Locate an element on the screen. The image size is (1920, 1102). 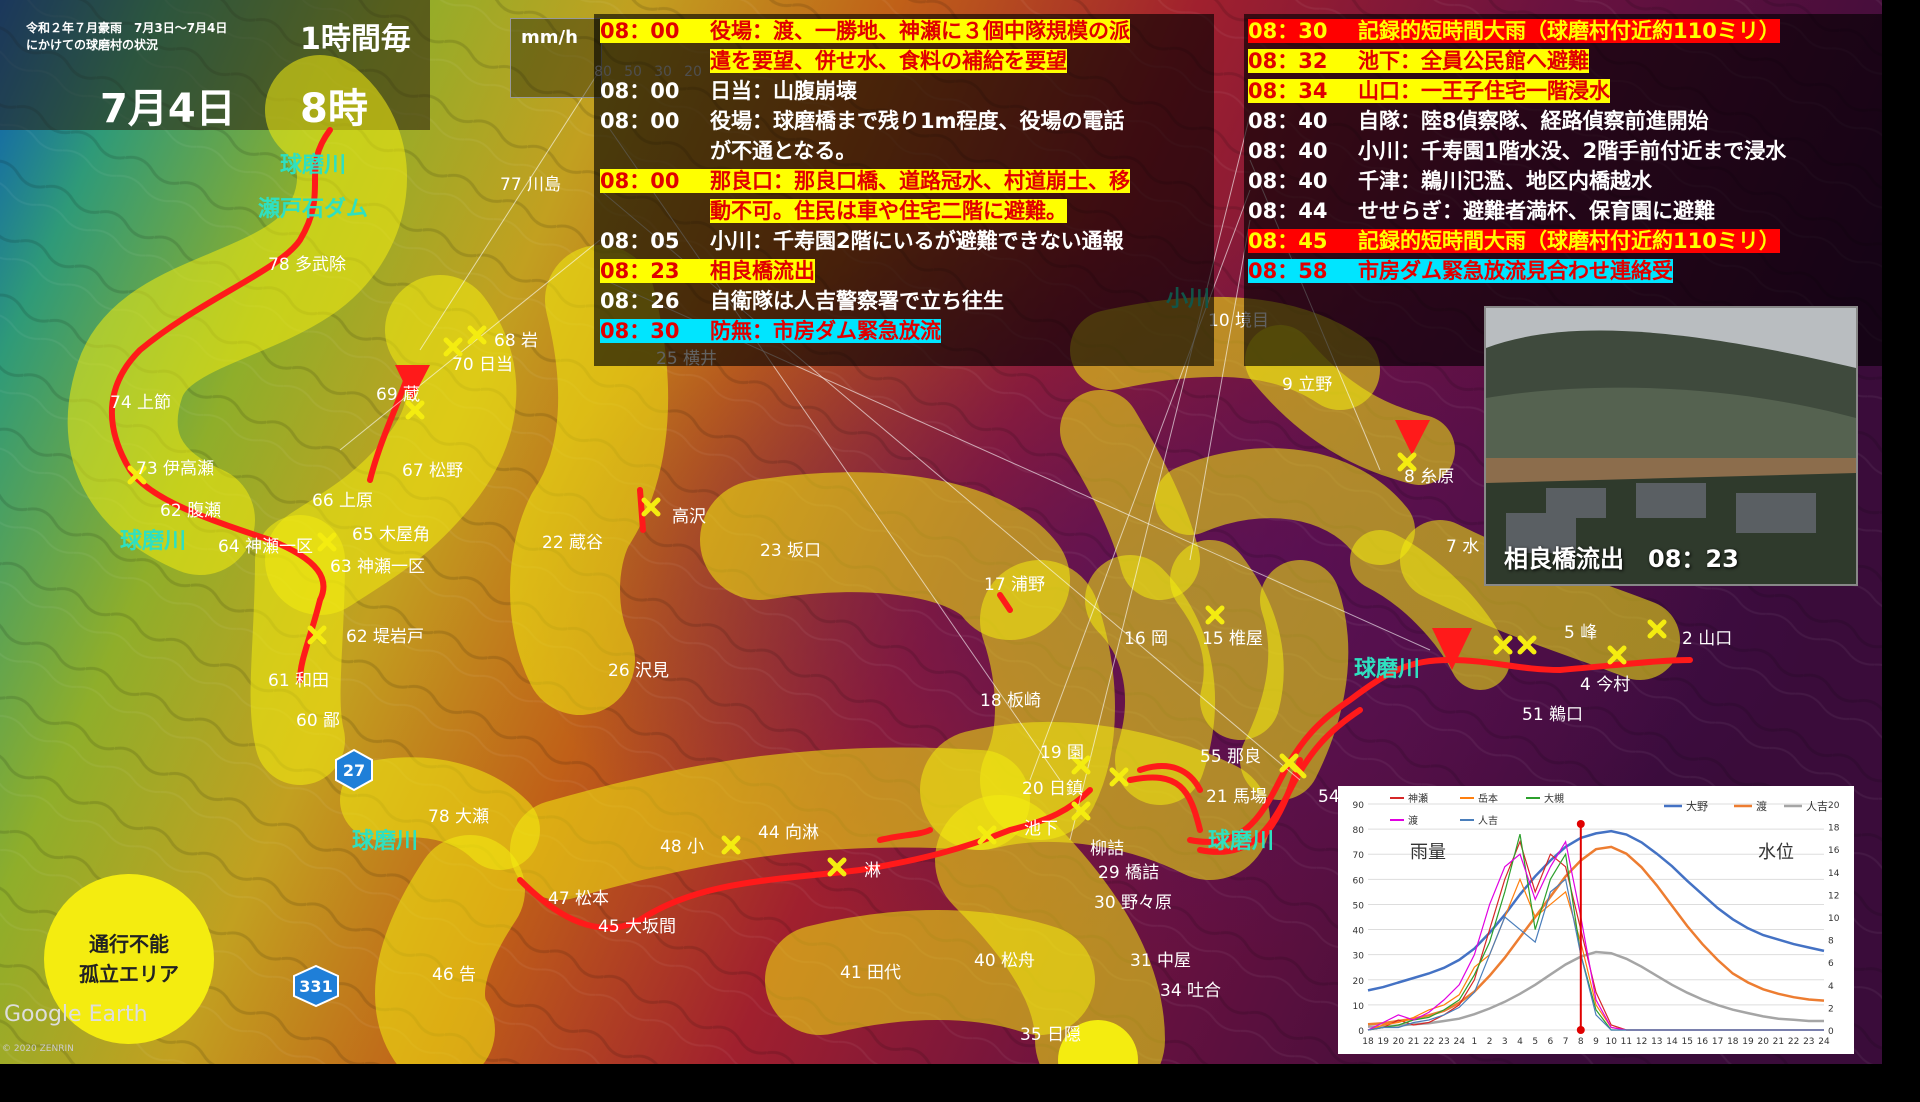
right-tick-label: 6 is located at coordinates (1831, 964).